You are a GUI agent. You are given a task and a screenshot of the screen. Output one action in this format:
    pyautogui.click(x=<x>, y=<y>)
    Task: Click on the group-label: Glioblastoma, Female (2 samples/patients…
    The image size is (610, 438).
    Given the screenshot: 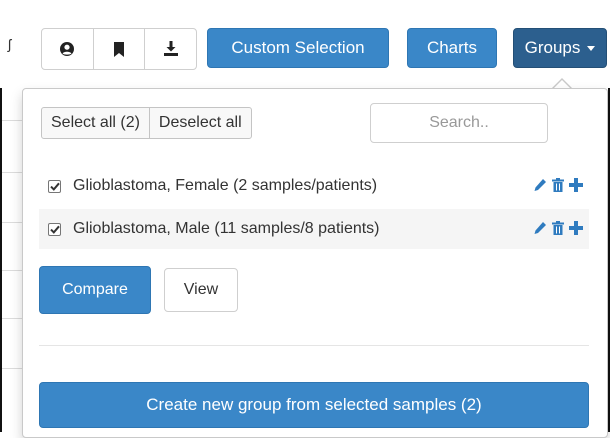 What is the action you would take?
    pyautogui.click(x=225, y=185)
    